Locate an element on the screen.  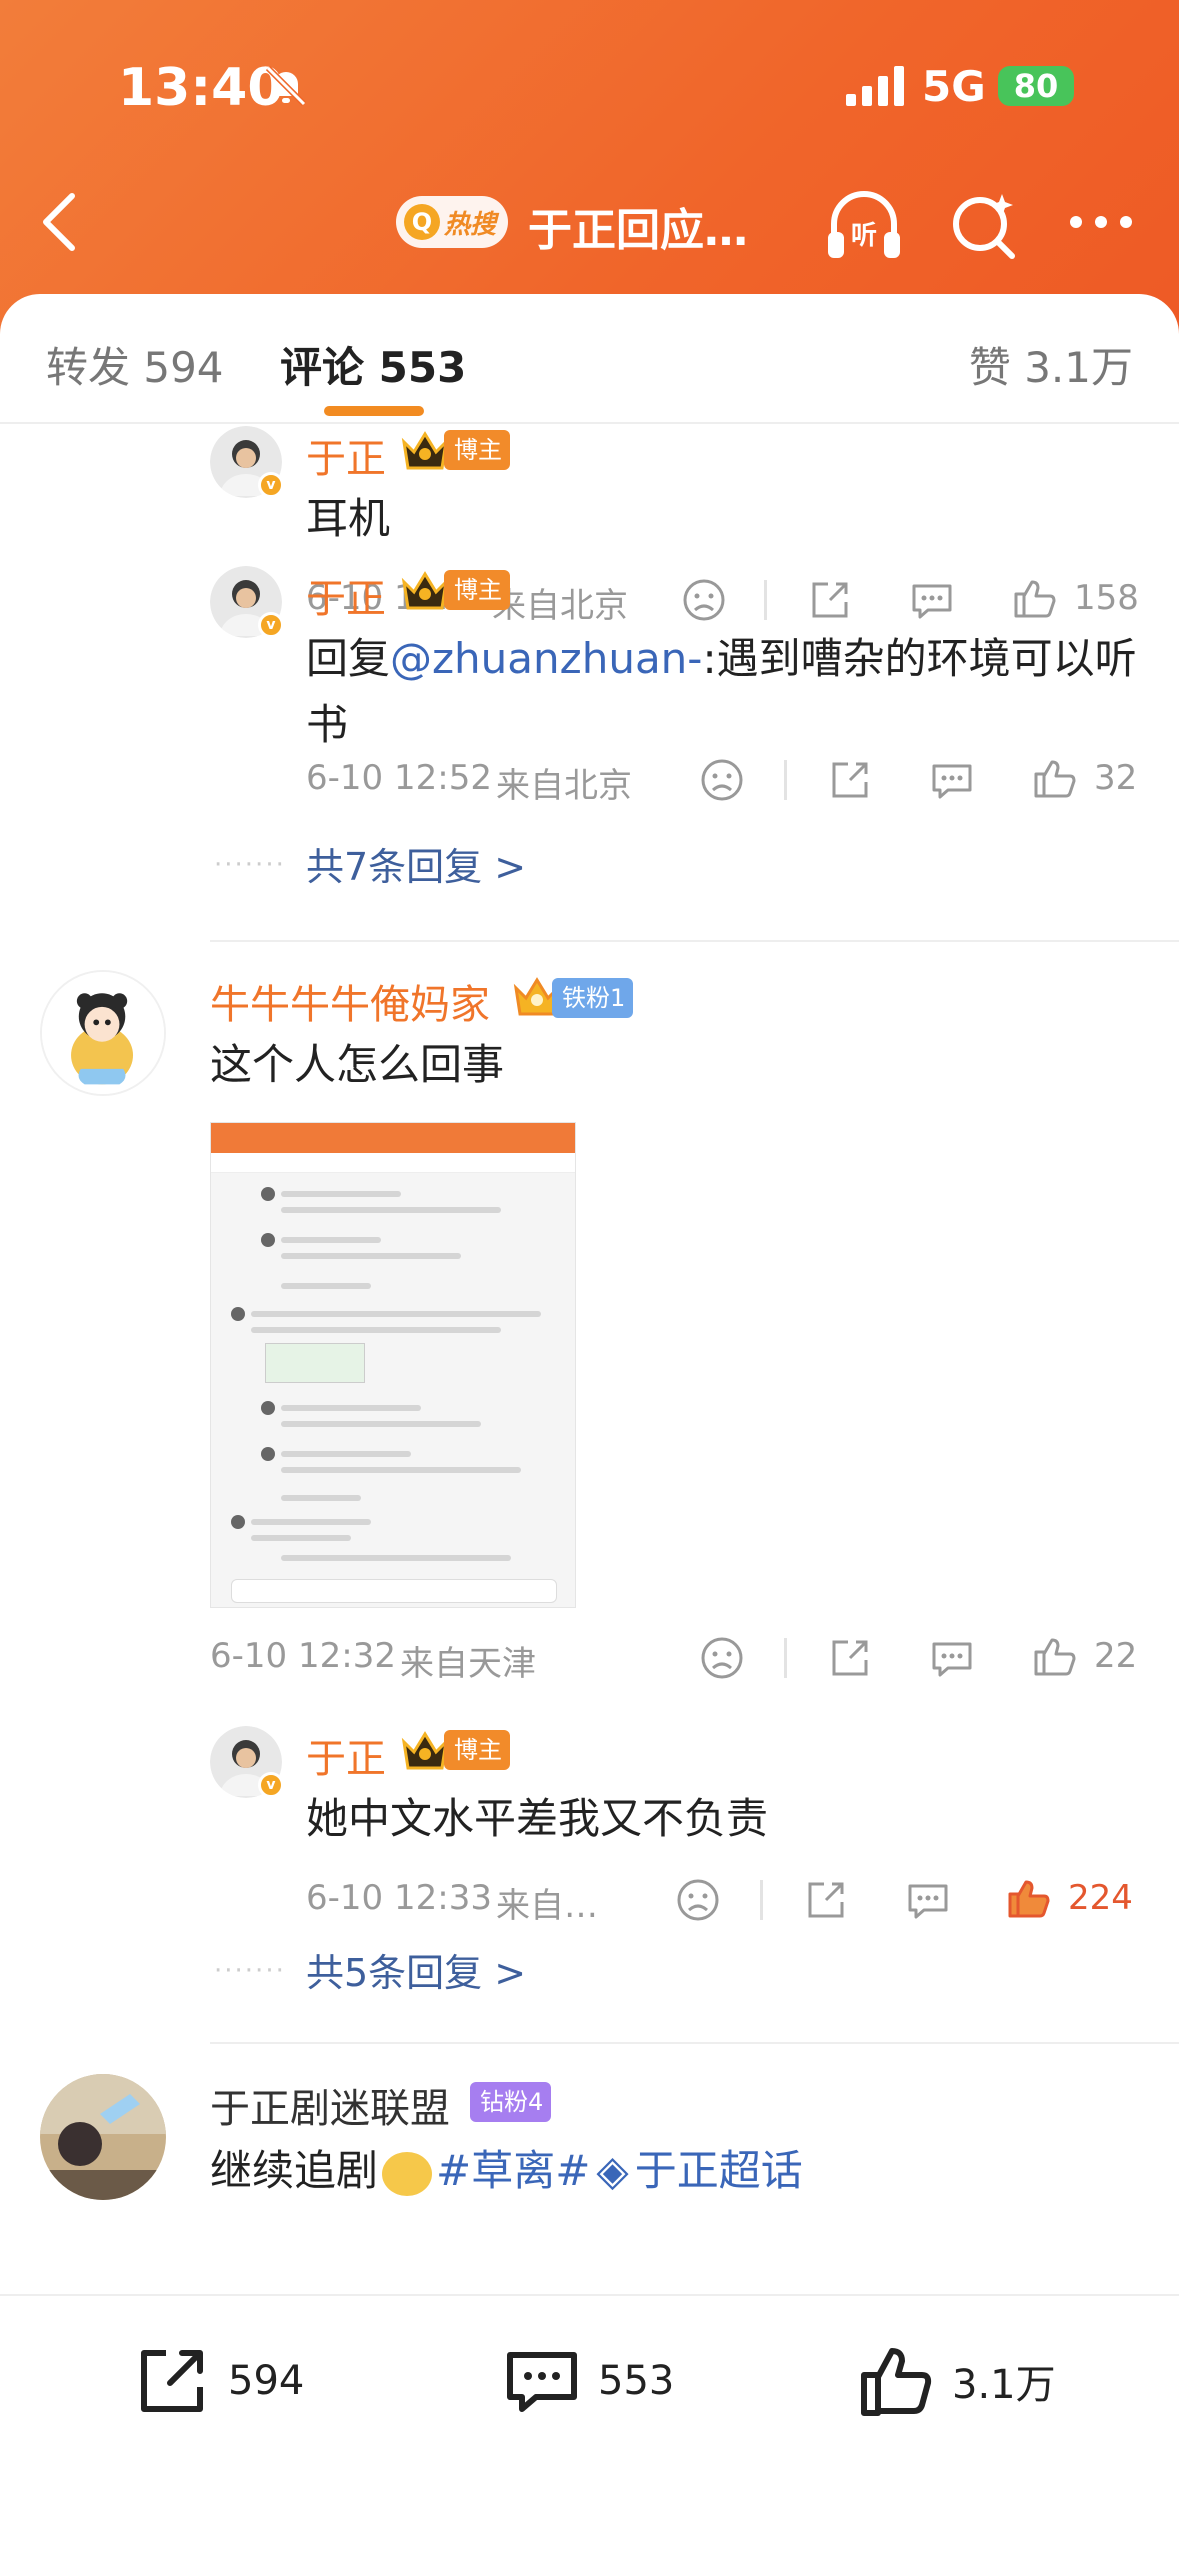
top-header: 13:40 5G 80 Q 热搜 于正回应… 听 is located at coordinates (589, 170).